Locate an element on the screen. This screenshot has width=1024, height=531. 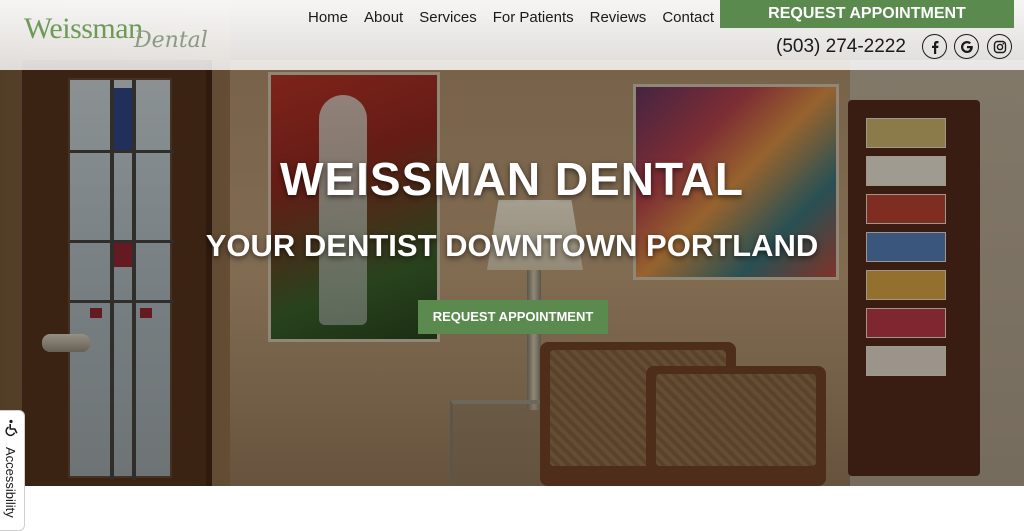
wheelchair-icon is located at coordinates (12, 428).